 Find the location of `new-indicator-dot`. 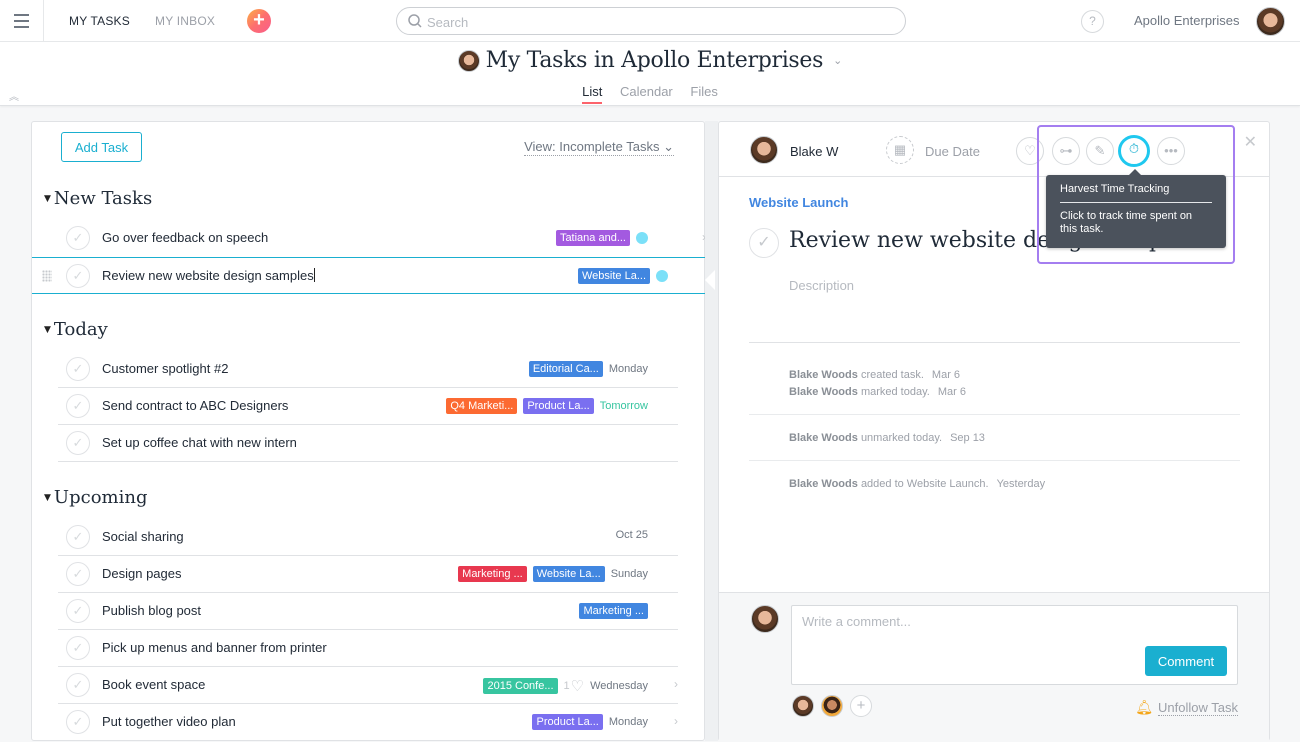

new-indicator-dot is located at coordinates (662, 276).